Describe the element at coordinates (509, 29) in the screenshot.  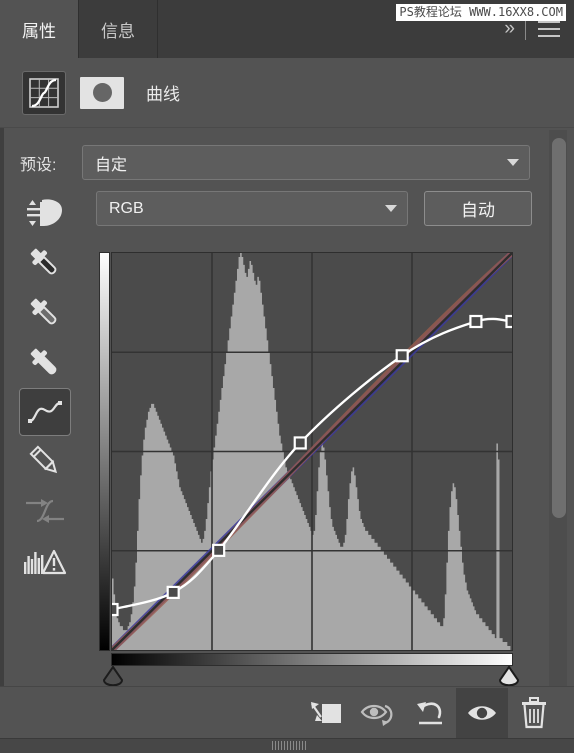
I see `collapse-panel-icon: »` at that location.